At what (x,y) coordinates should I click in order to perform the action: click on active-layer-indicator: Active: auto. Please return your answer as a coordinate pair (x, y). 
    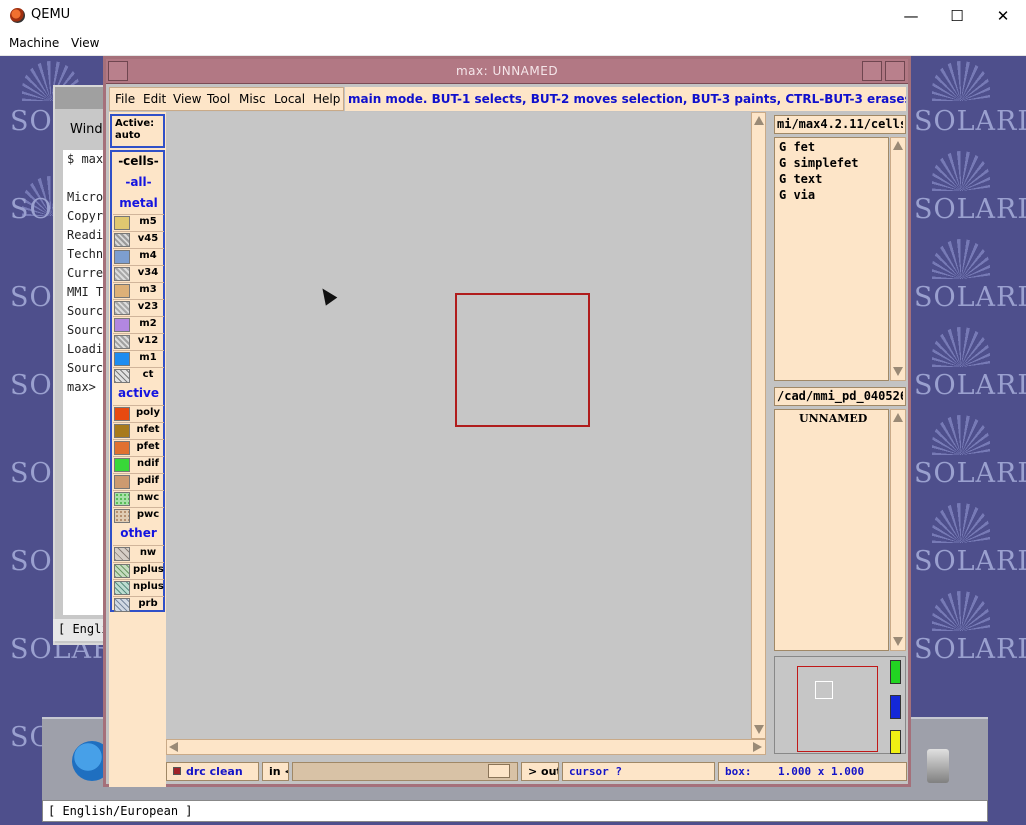
    Looking at the image, I should click on (137, 131).